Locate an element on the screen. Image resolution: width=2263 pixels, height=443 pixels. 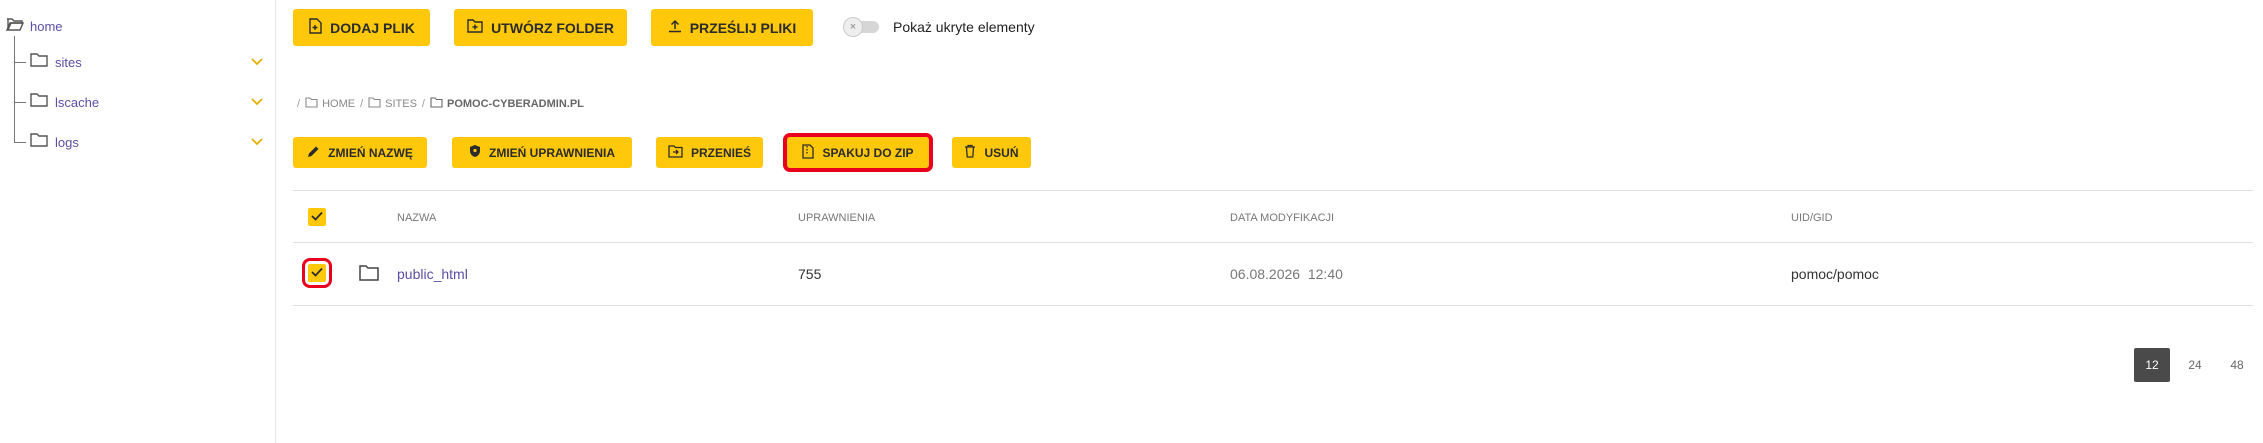
show-hidden-label: Pokaż ukryte elementy is located at coordinates (964, 27).